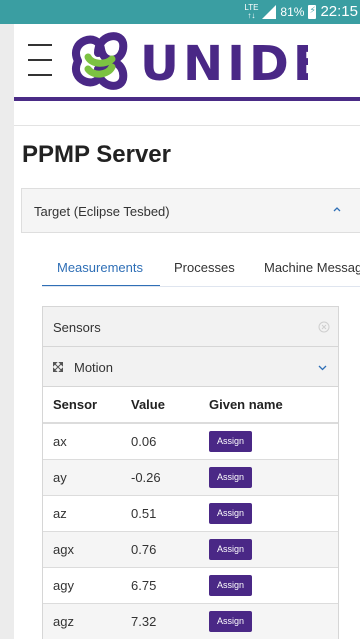 This screenshot has width=360, height=639. What do you see at coordinates (87, 621) in the screenshot?
I see `sensor-id: agz` at bounding box center [87, 621].